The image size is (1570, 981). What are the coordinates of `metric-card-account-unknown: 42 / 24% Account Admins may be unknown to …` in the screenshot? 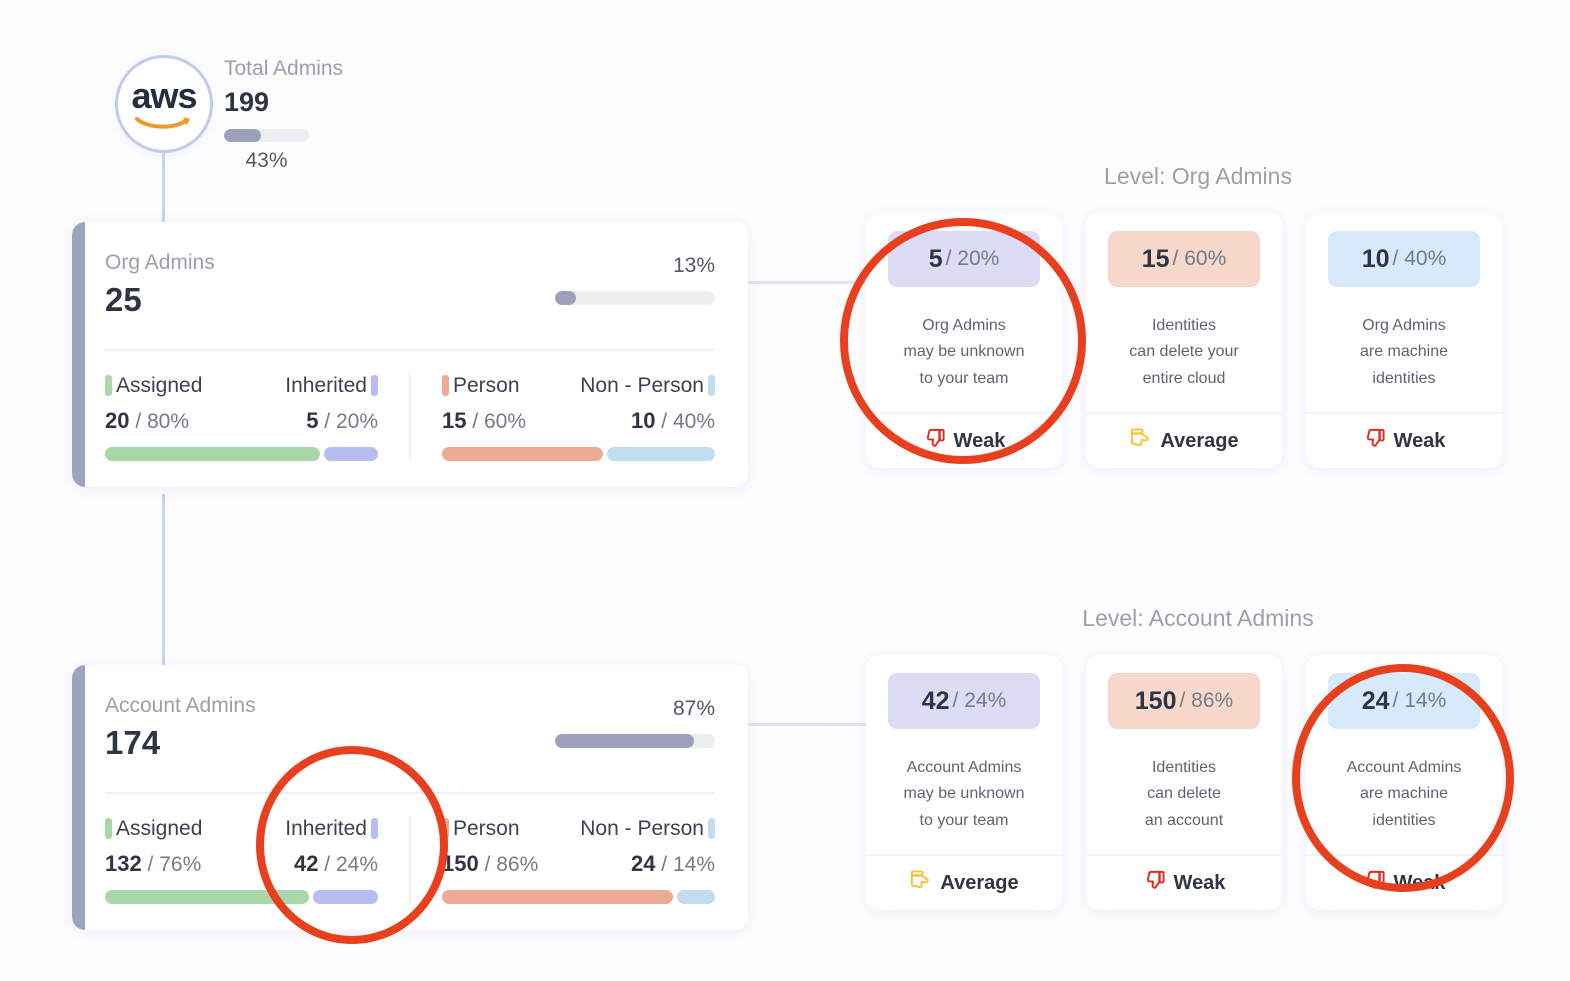 It's located at (964, 783).